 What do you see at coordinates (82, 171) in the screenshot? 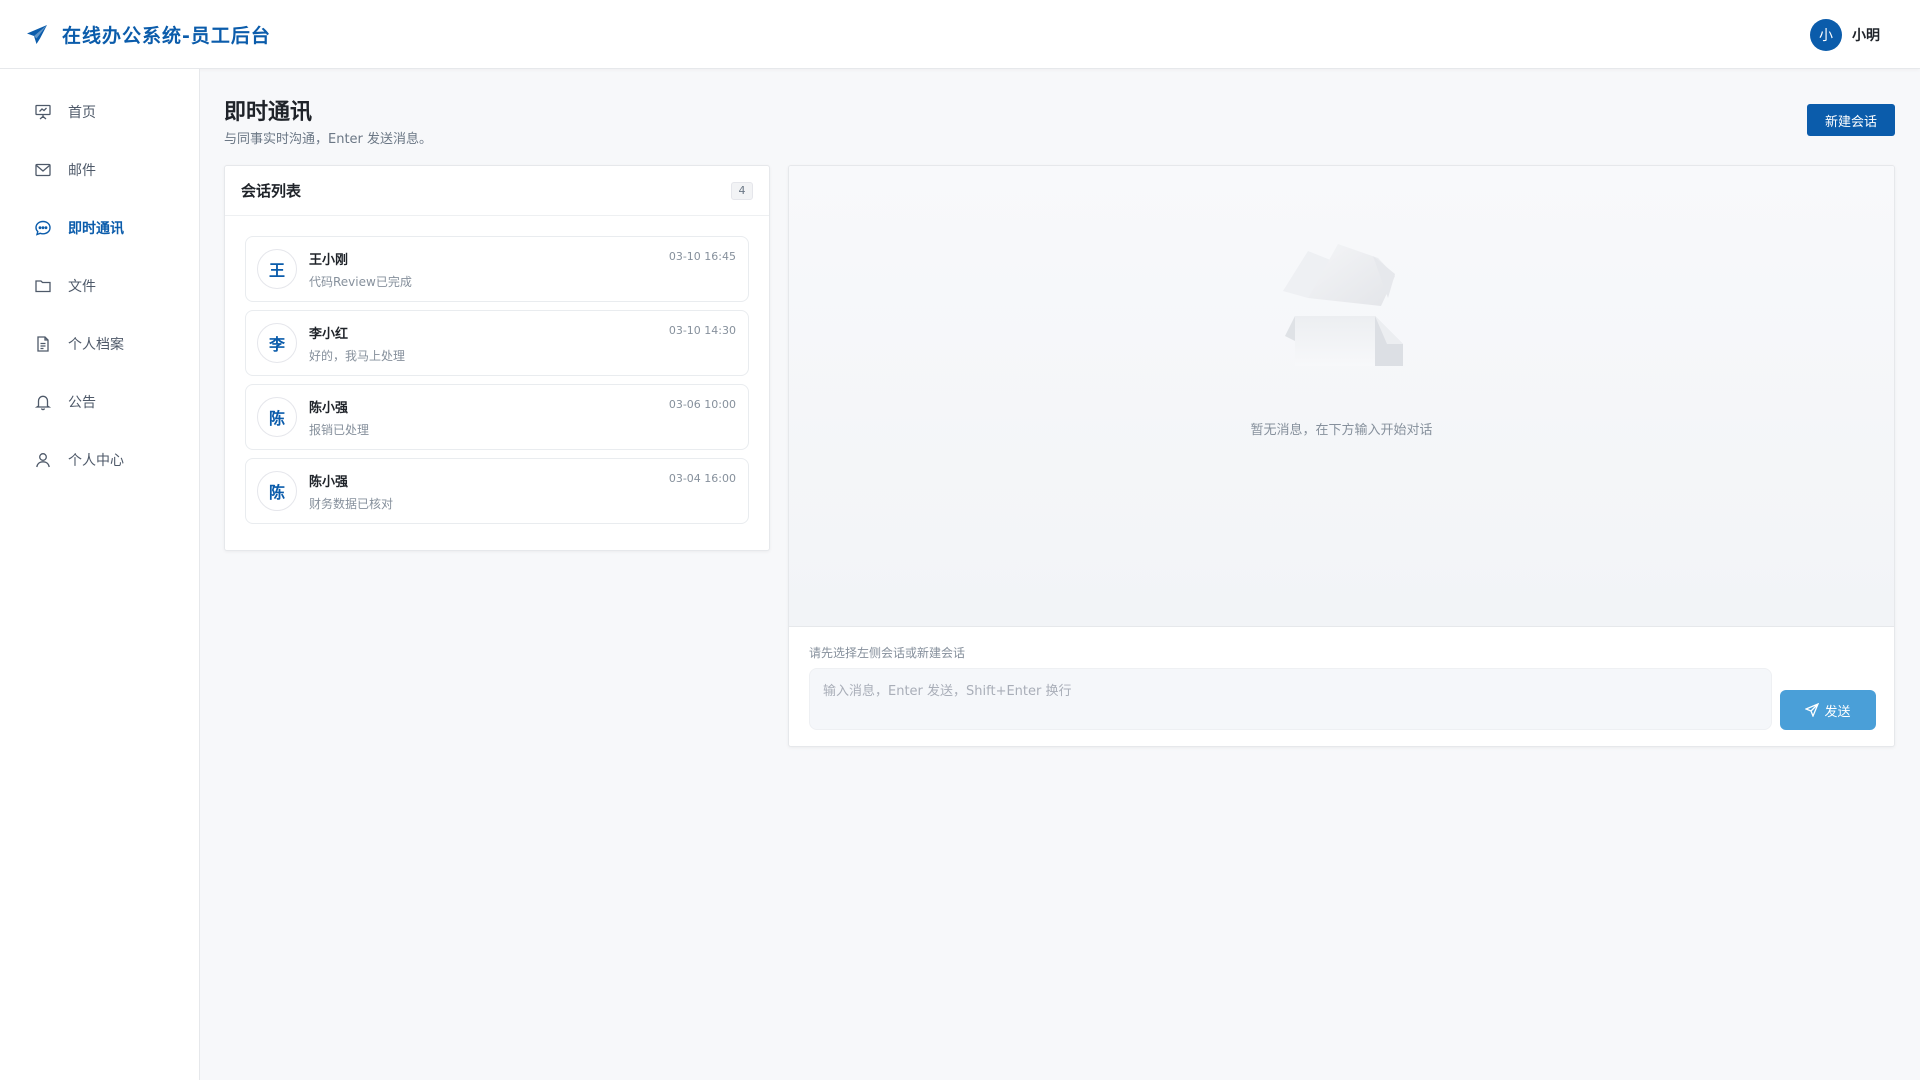
I see `sidebar-item-label: 邮件` at bounding box center [82, 171].